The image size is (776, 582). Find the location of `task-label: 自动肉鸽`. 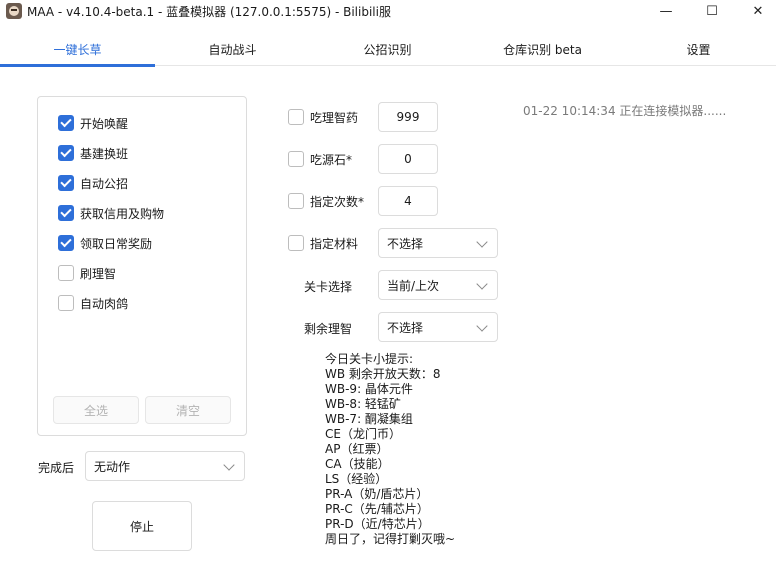

task-label: 自动肉鸽 is located at coordinates (104, 303).